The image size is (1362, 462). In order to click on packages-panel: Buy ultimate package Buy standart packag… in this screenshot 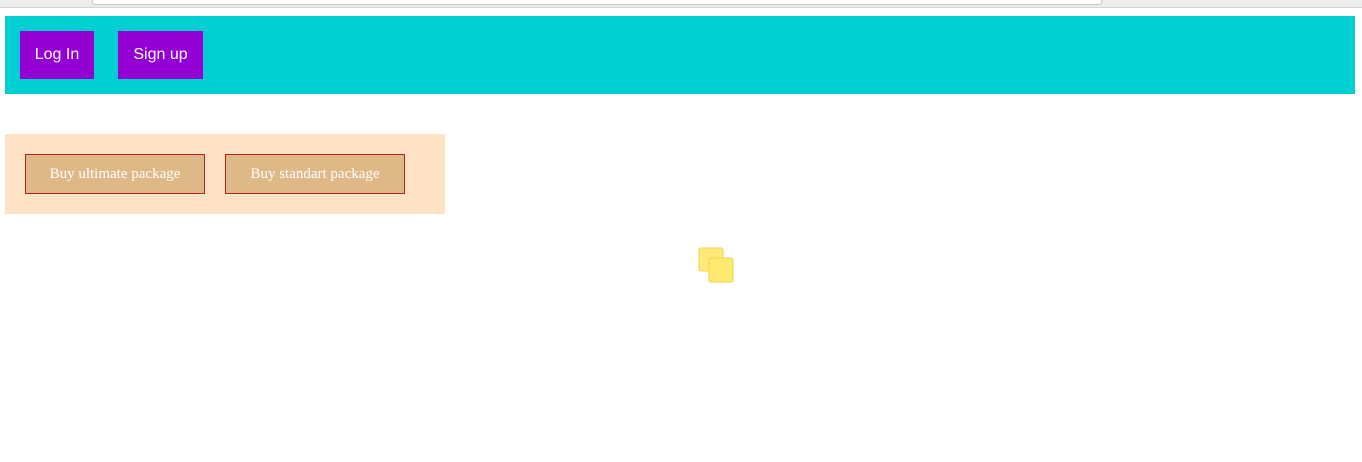, I will do `click(225, 174)`.